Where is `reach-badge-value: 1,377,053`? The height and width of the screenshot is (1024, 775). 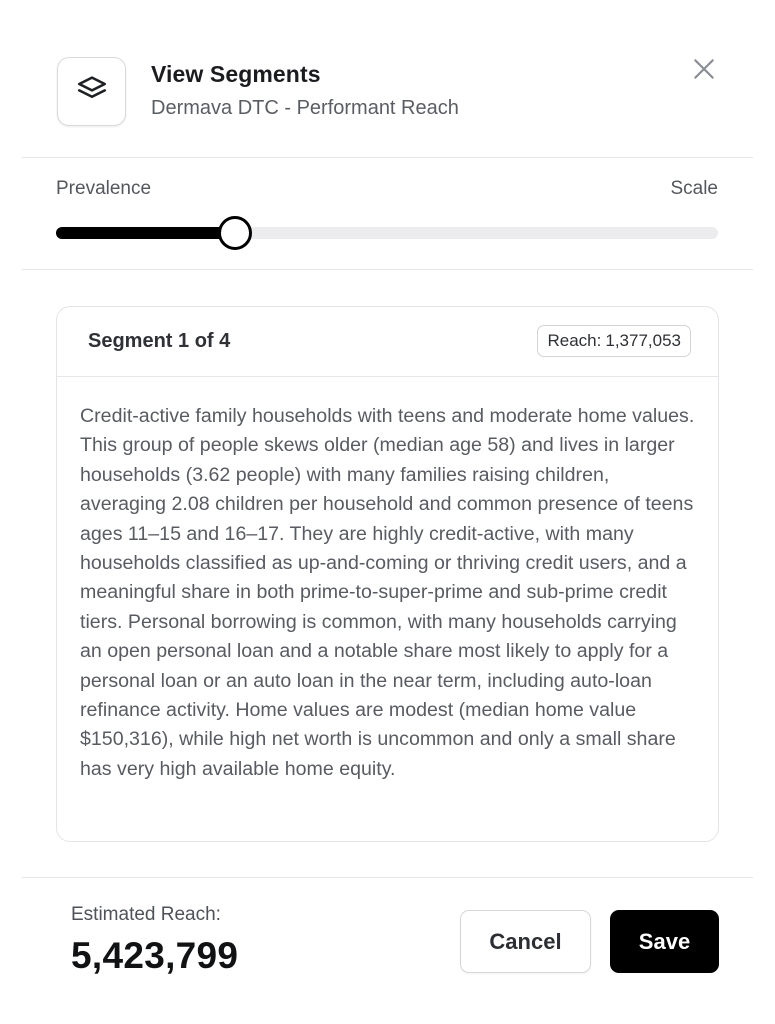
reach-badge-value: 1,377,053 is located at coordinates (643, 340).